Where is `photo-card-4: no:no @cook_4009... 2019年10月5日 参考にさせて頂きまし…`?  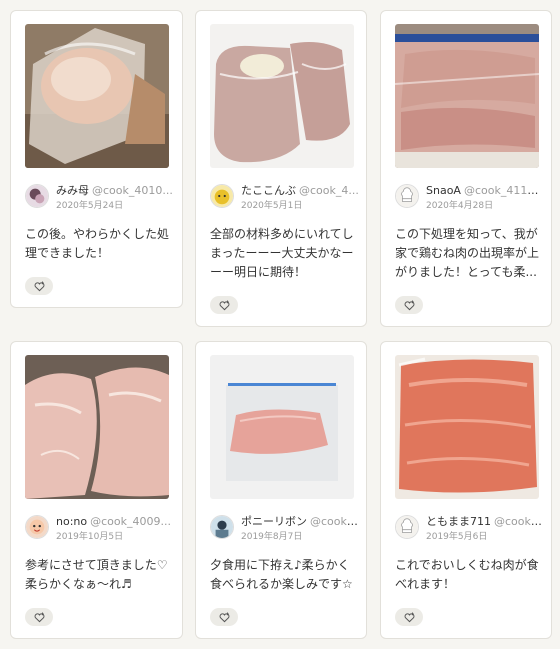
photo-card-4: no:no @cook_4009... 2019年10月5日 参考にさせて頂きまし… is located at coordinates (96, 490).